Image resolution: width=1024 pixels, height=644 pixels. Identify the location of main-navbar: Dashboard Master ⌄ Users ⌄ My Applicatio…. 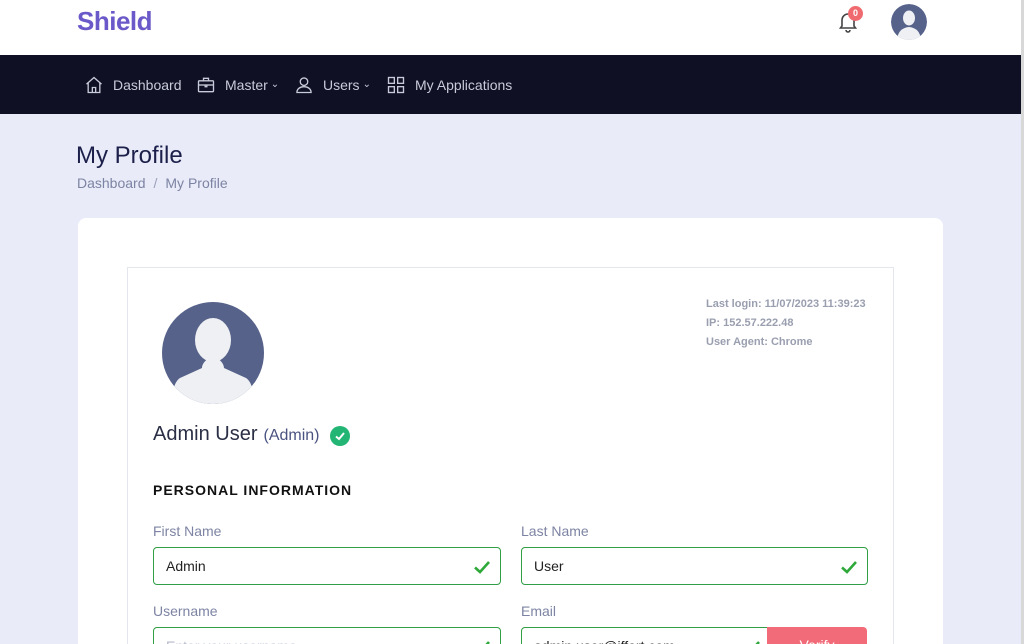
(510, 84).